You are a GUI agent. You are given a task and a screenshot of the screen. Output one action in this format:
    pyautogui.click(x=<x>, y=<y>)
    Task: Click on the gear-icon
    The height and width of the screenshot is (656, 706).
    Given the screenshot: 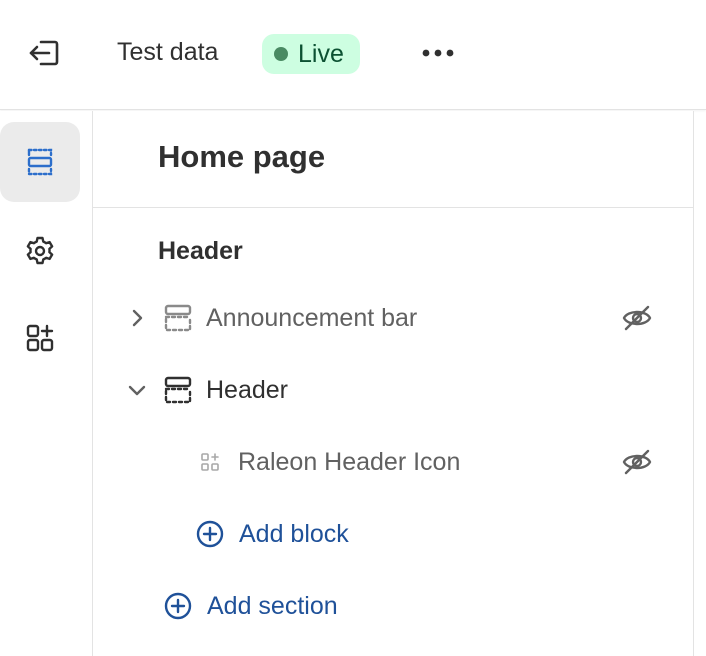 What is the action you would take?
    pyautogui.click(x=40, y=250)
    